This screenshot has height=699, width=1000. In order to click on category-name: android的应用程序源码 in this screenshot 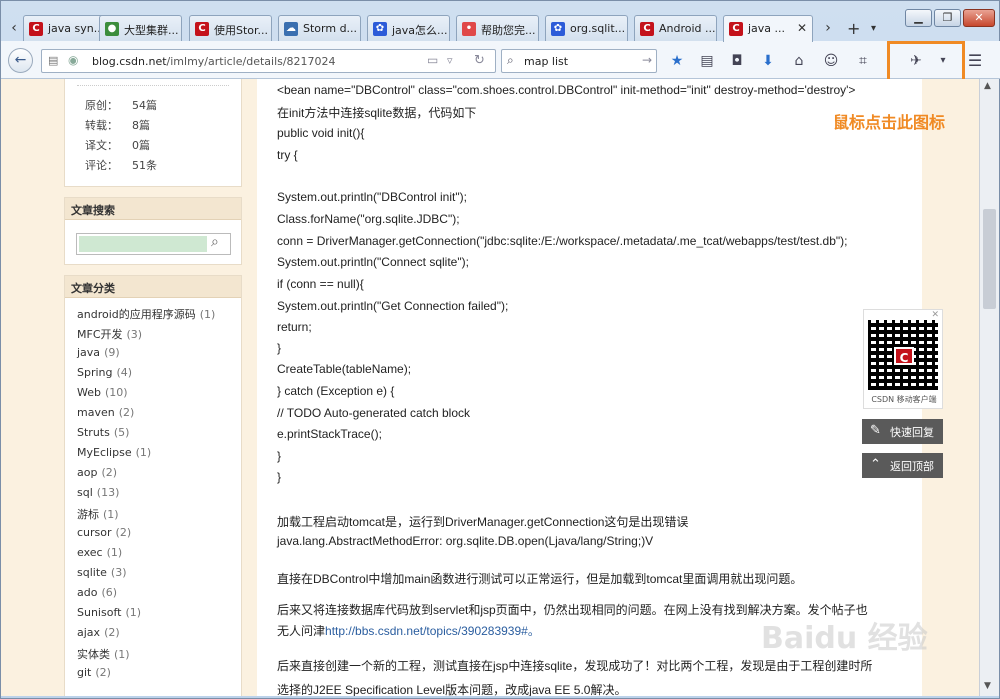, I will do `click(136, 314)`.